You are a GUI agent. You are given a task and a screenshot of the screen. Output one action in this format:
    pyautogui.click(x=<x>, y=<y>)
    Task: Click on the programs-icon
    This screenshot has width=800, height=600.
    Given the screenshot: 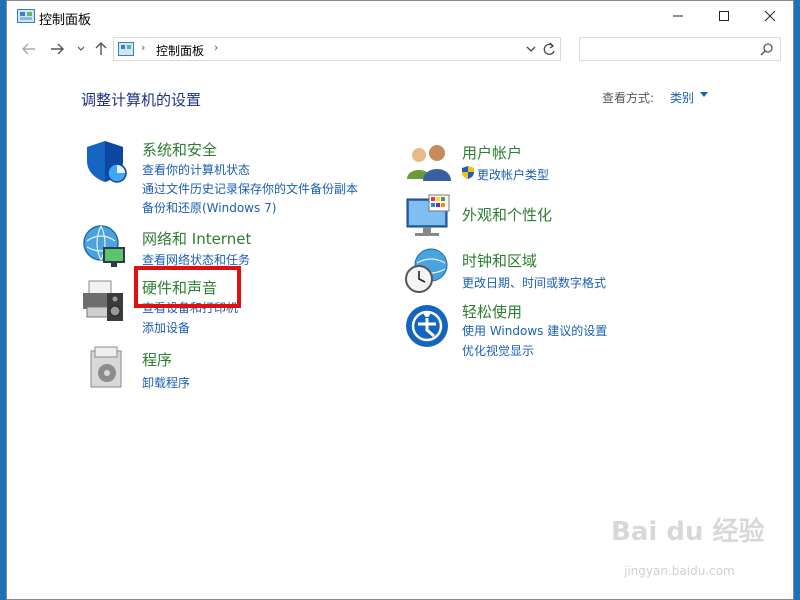 What is the action you would take?
    pyautogui.click(x=111, y=369)
    